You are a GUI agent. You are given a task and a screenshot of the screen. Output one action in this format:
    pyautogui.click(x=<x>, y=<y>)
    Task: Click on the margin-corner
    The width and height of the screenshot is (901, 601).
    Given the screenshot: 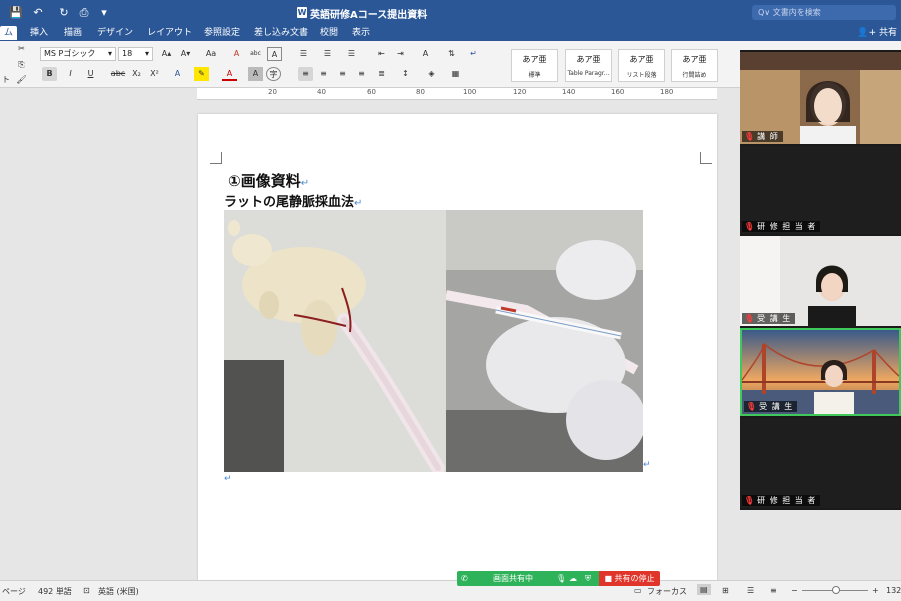 What is the action you would take?
    pyautogui.click(x=706, y=158)
    